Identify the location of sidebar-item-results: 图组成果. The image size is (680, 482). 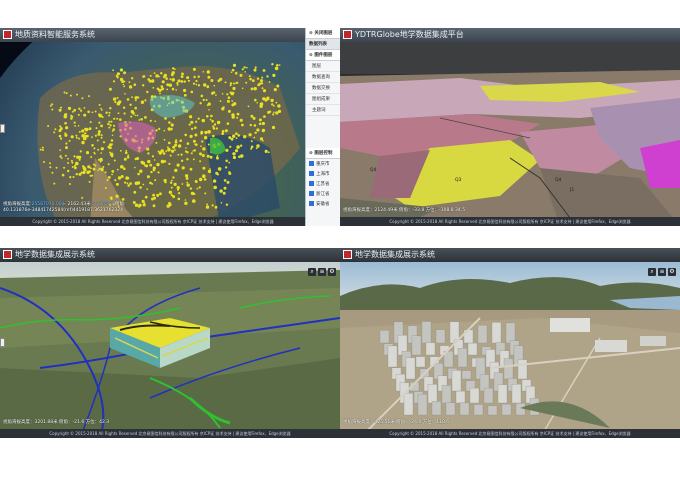
(323, 99).